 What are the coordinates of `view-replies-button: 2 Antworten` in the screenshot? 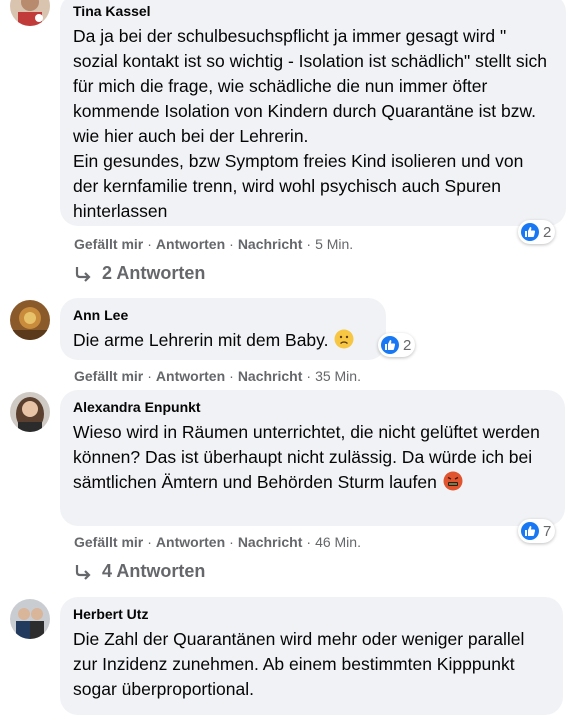 It's located at (139, 273).